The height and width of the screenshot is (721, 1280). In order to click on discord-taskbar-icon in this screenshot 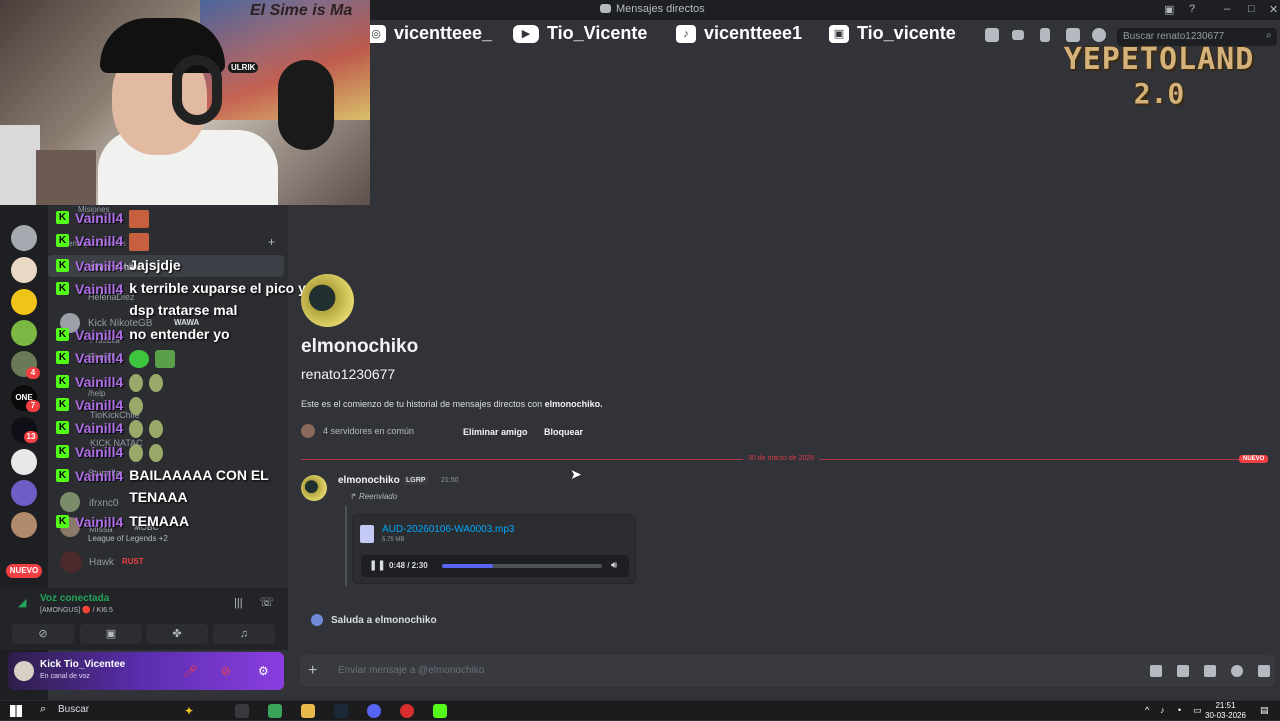, I will do `click(374, 711)`.